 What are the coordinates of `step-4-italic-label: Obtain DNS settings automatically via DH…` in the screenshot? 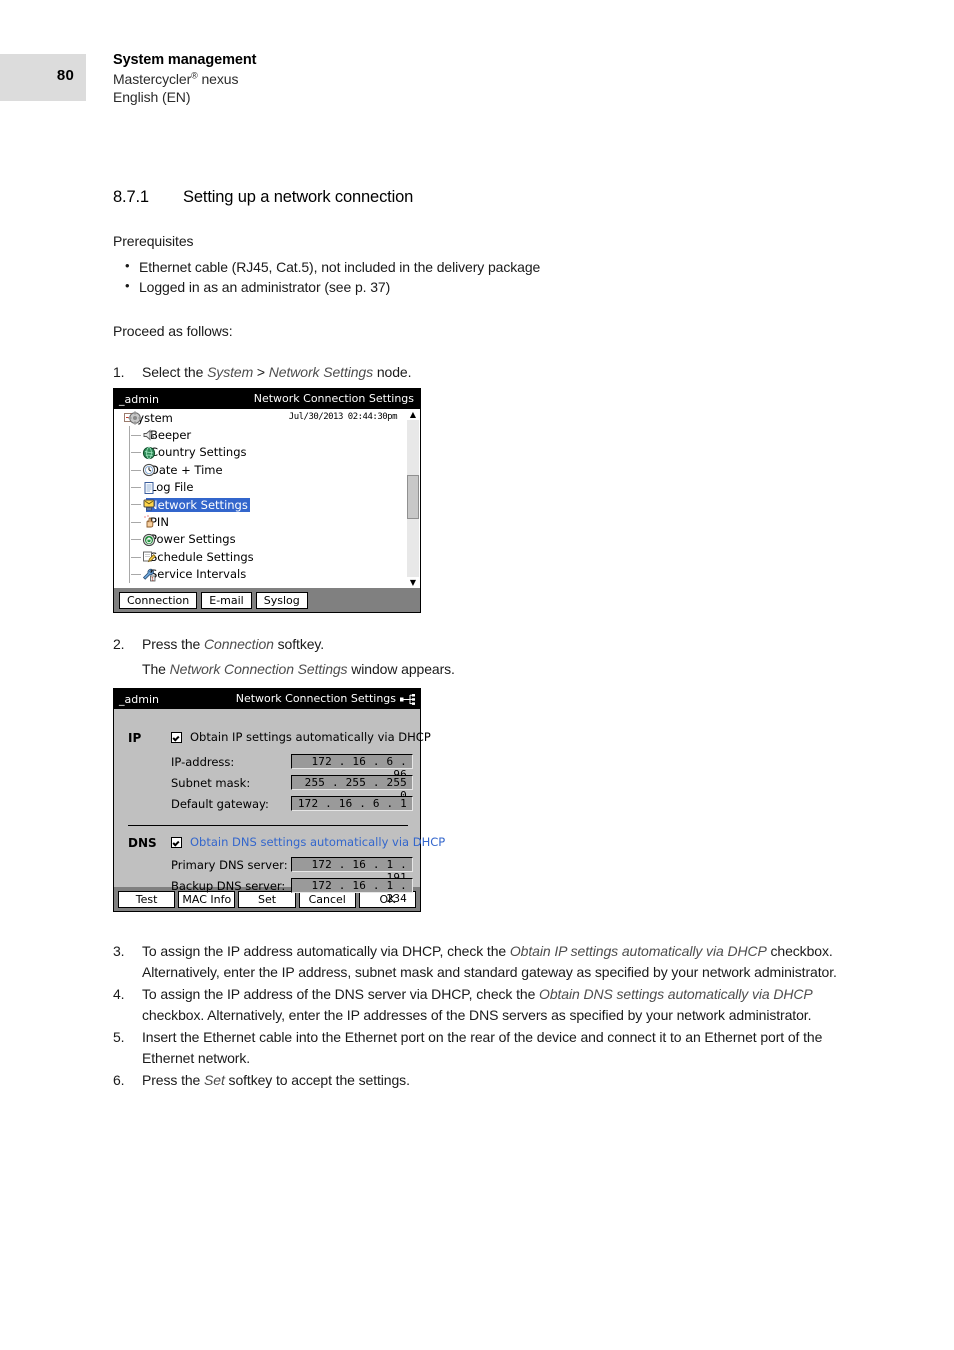 It's located at (676, 994).